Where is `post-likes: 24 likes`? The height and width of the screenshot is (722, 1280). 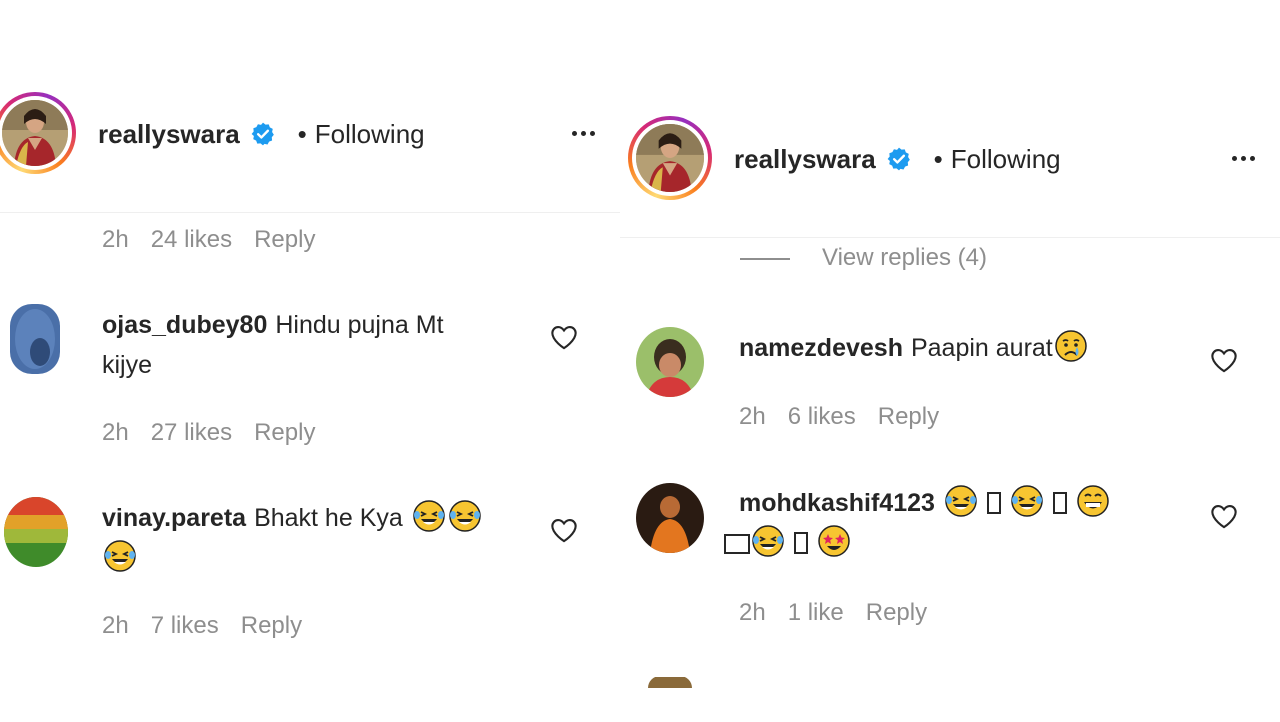 post-likes: 24 likes is located at coordinates (191, 239).